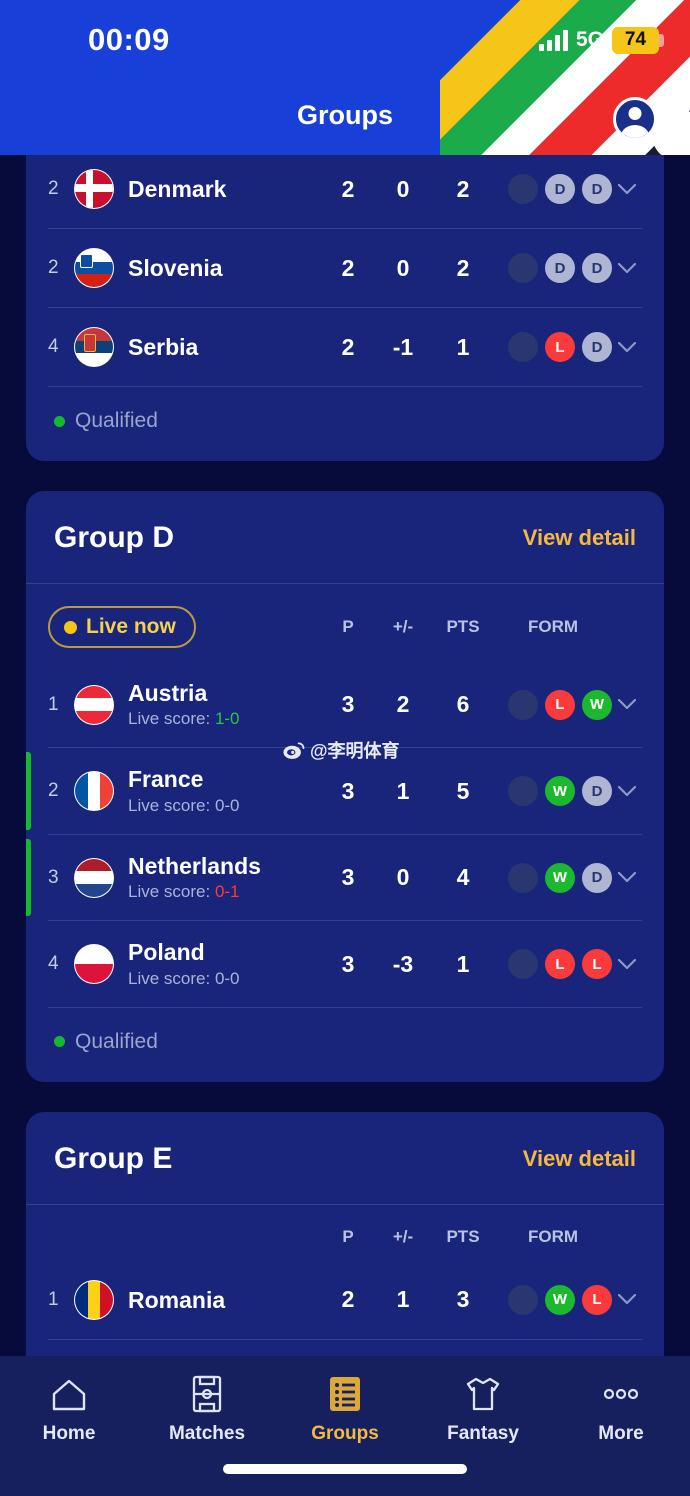 This screenshot has height=1496, width=690. I want to click on nav-label-fantasy: Fantasy, so click(483, 1433).